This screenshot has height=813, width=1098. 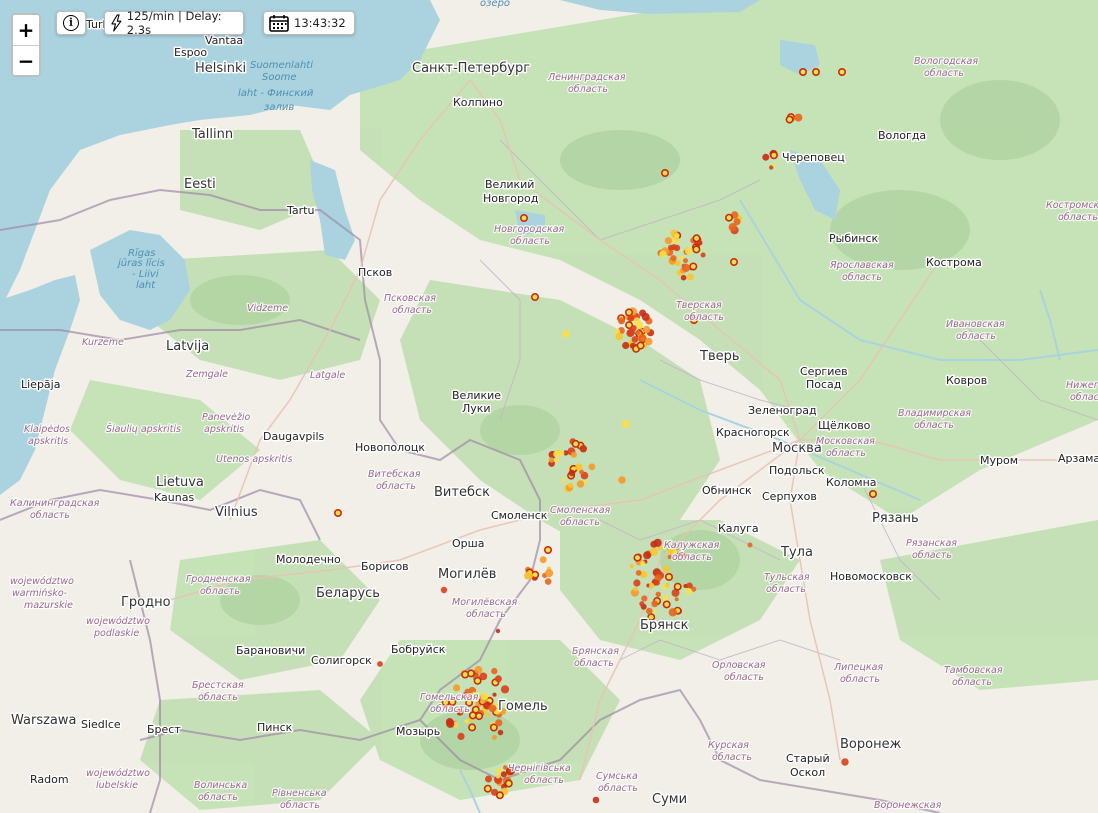 What do you see at coordinates (704, 317) in the screenshot?
I see `region-tver-2: область` at bounding box center [704, 317].